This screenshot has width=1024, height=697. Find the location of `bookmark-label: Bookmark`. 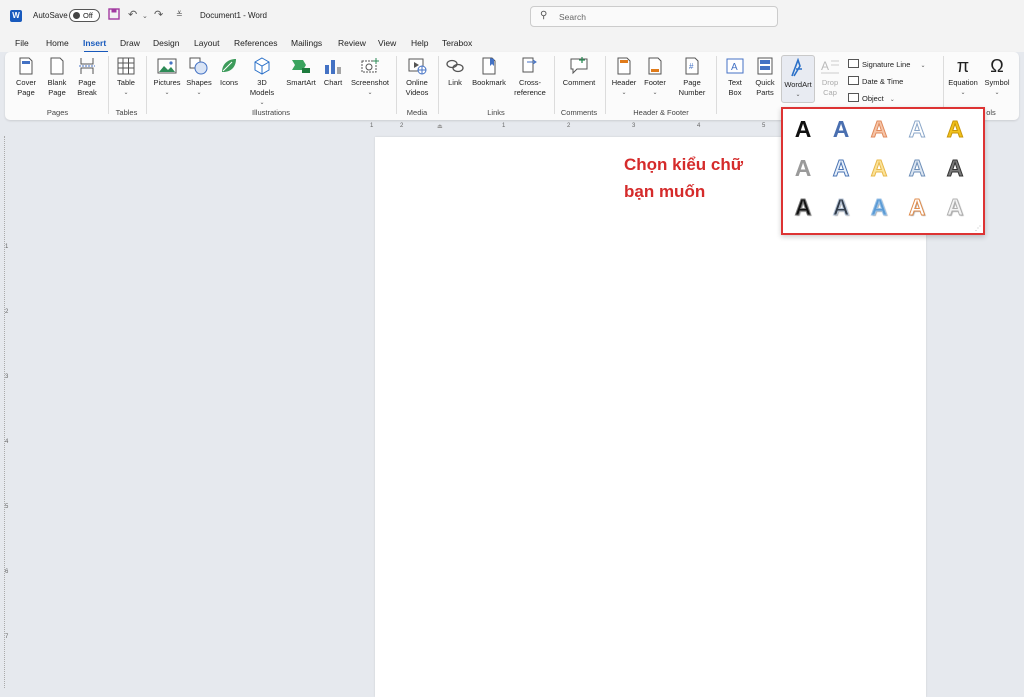

bookmark-label: Bookmark is located at coordinates (489, 82).